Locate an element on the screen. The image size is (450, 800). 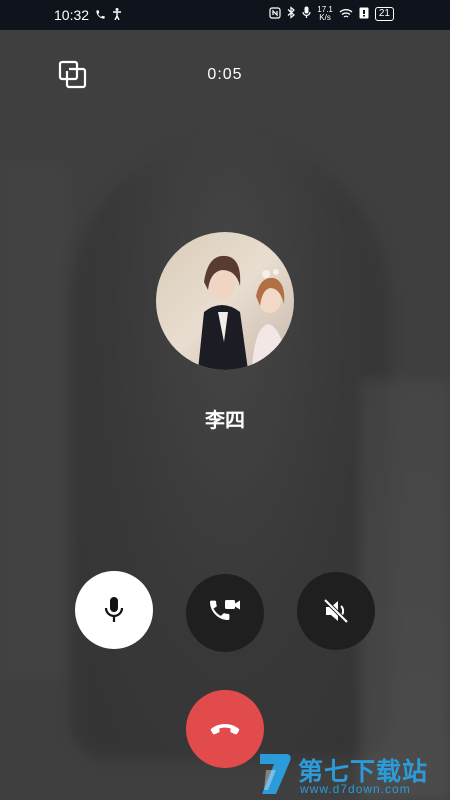
d7down-logo-icon is located at coordinates (275, 774).